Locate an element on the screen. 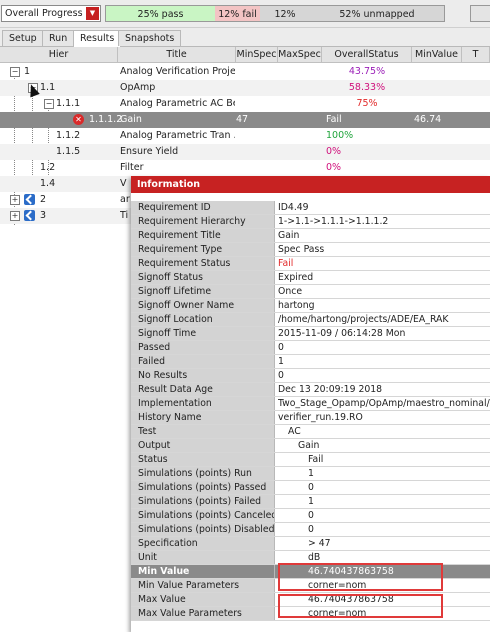 The image size is (490, 632). info-row-history-name: History Name verifier_run.19.RO is located at coordinates (310, 418).